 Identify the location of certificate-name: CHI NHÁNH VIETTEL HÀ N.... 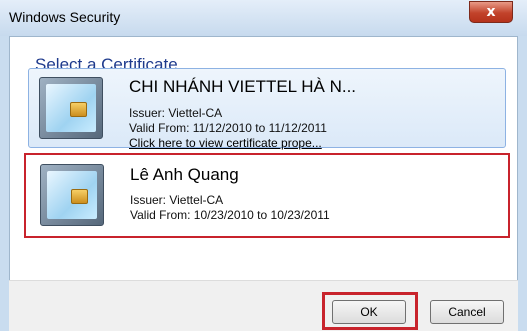
(243, 86).